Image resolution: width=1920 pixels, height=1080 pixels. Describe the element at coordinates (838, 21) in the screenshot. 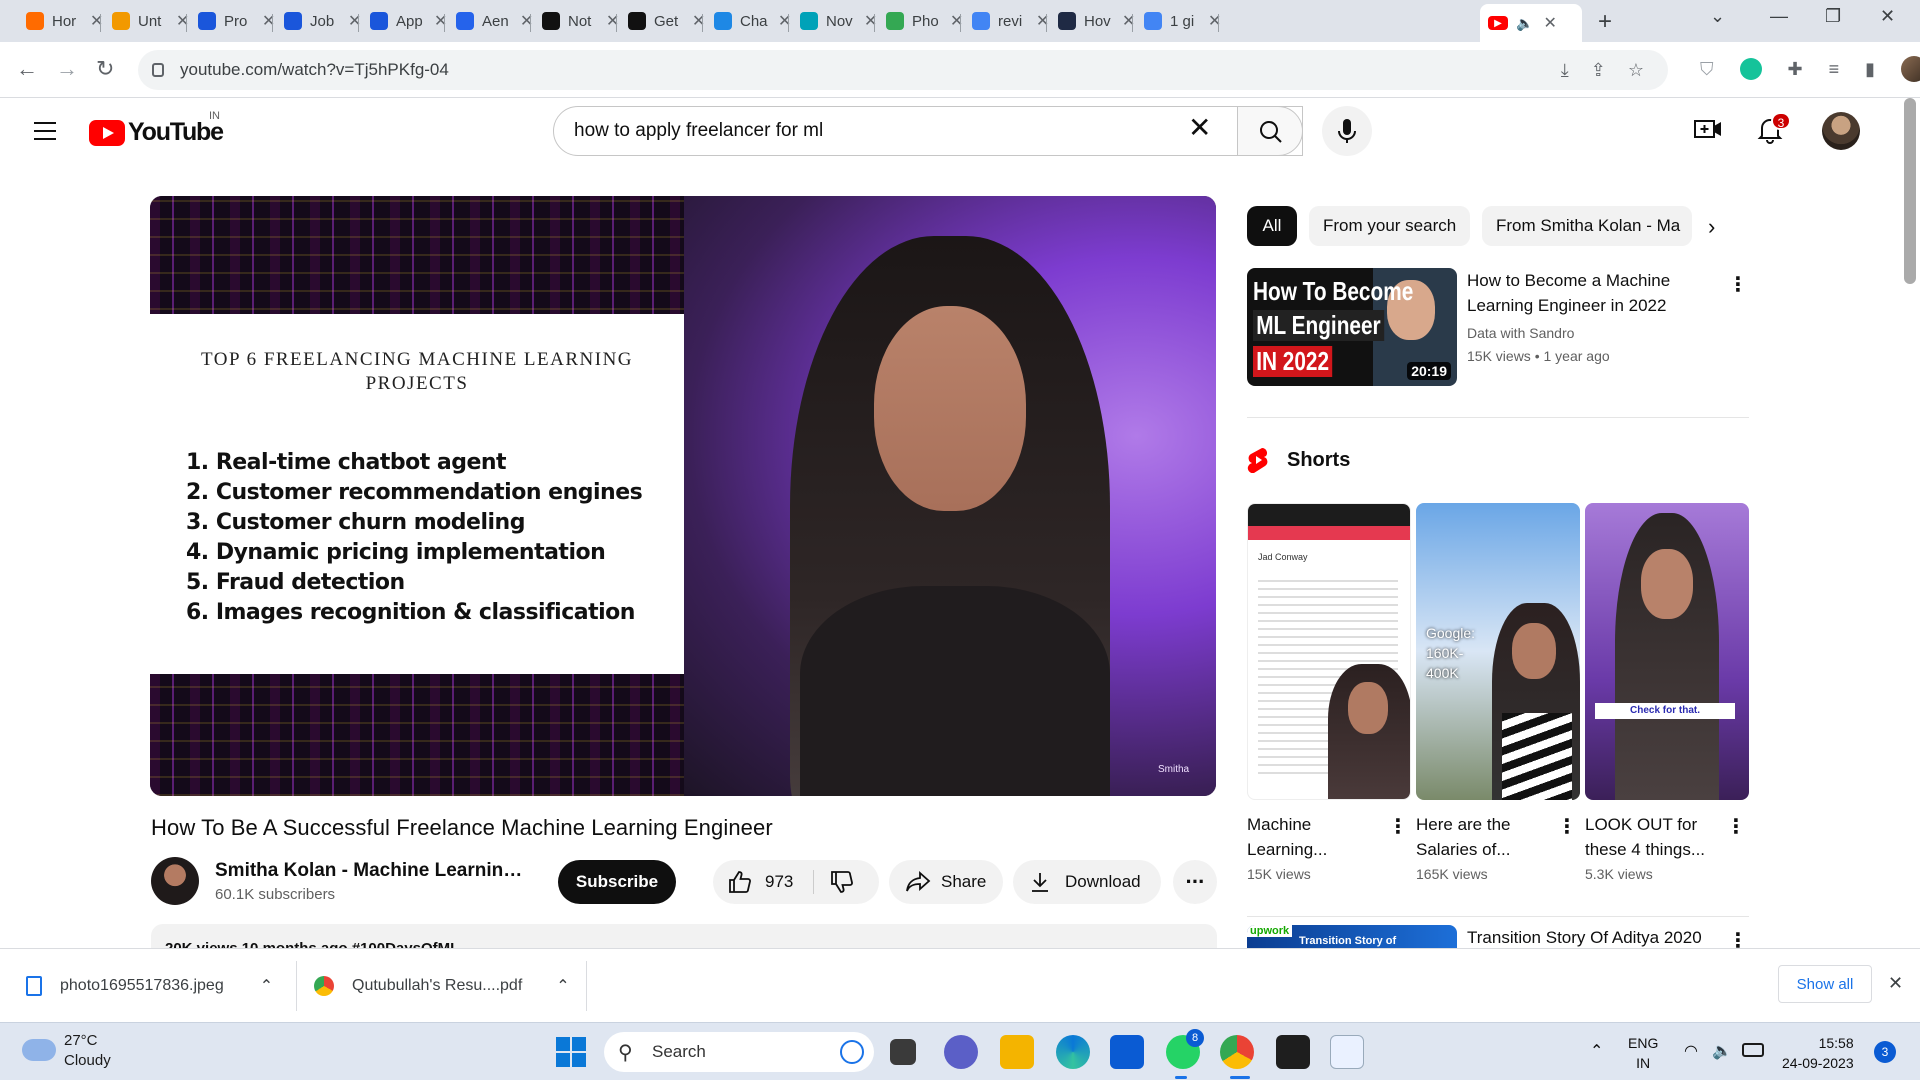

I see `browser-tab: Nov ✕` at that location.